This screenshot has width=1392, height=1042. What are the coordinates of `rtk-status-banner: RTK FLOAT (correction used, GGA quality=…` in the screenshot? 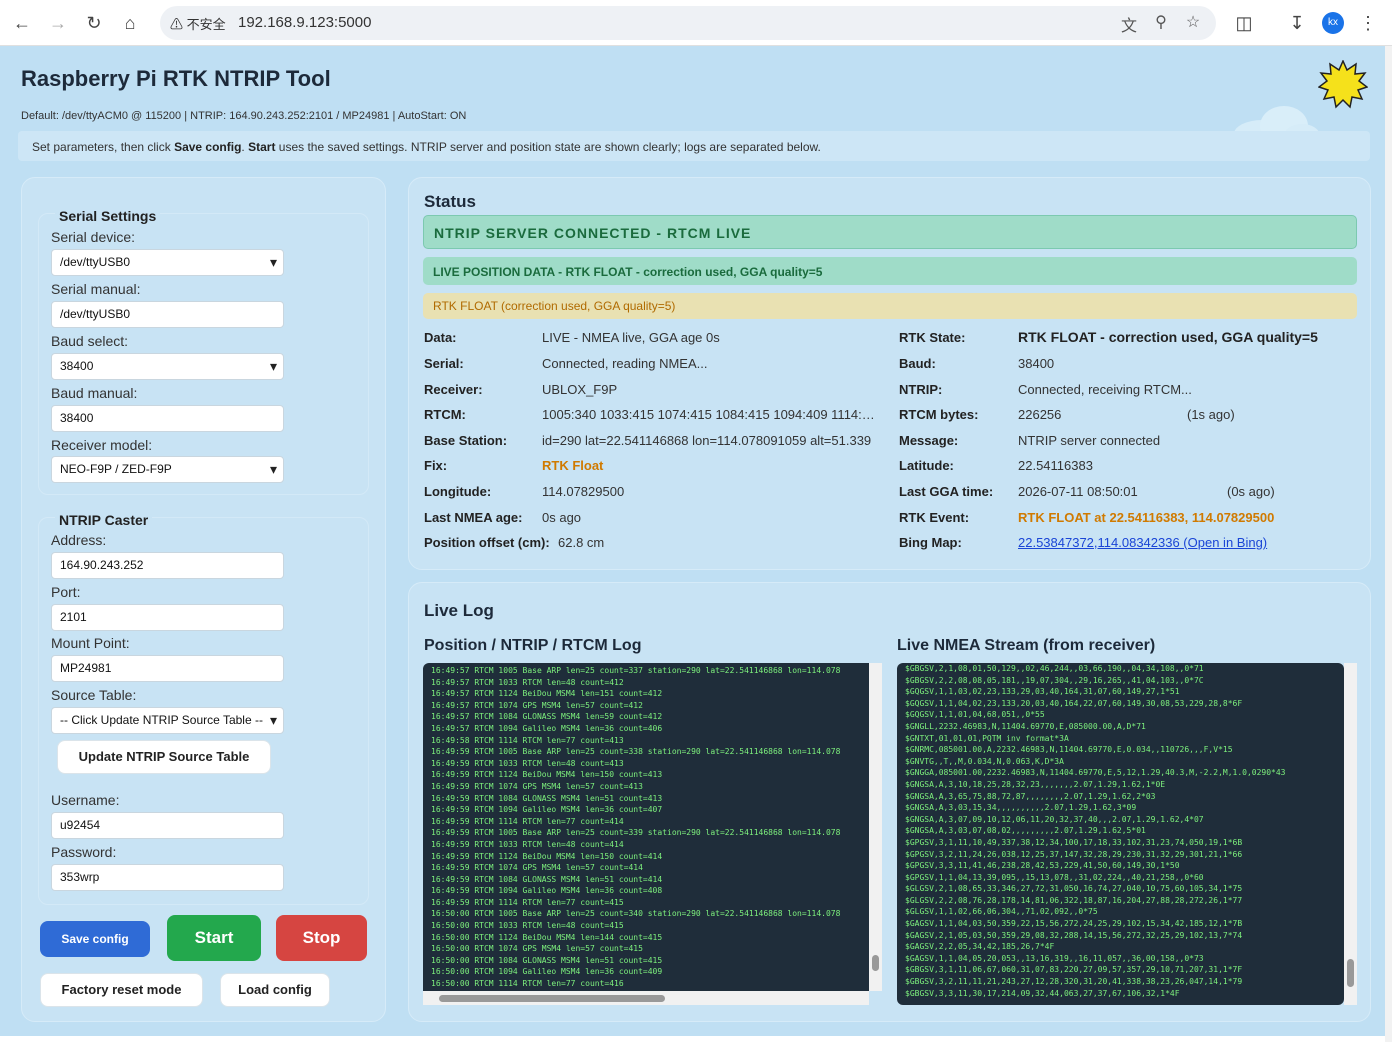 It's located at (890, 306).